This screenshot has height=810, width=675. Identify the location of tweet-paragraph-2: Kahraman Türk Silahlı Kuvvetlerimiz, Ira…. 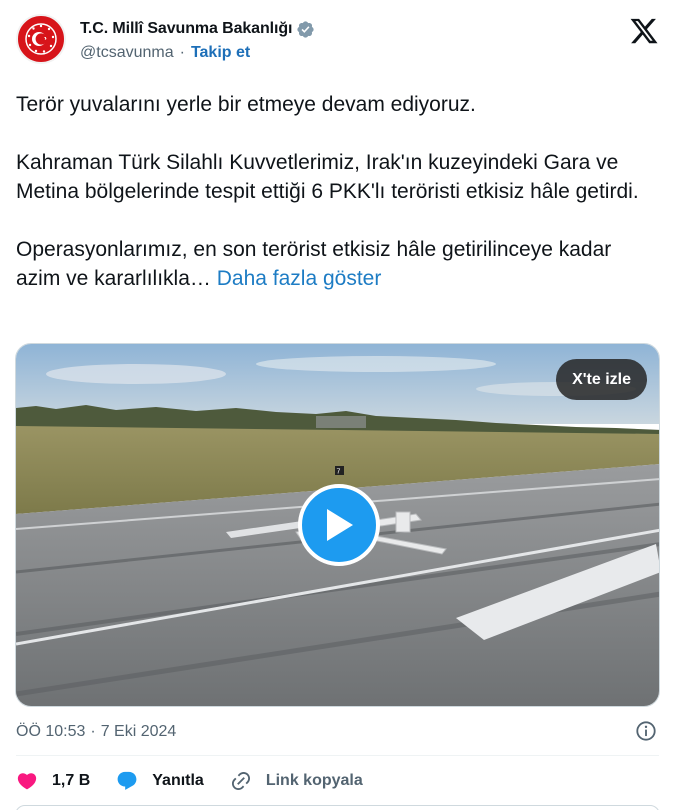
(327, 177).